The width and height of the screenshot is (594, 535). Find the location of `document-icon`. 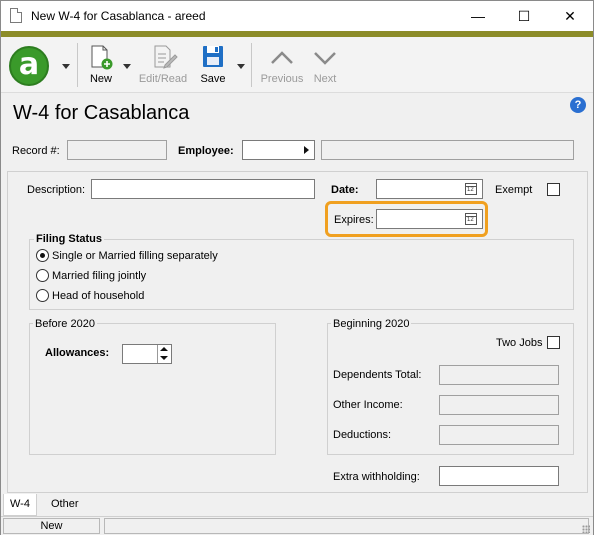

document-icon is located at coordinates (16, 15).